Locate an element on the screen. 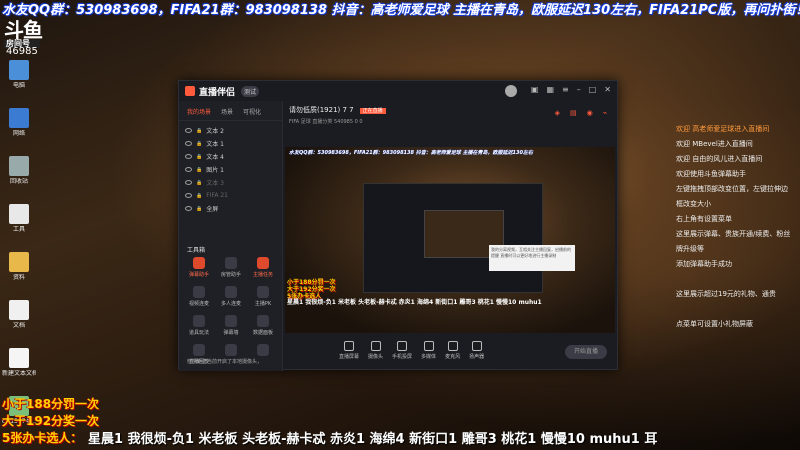 The height and width of the screenshot is (450, 800). rule-line: 大于192分奖一次 is located at coordinates (51, 421).